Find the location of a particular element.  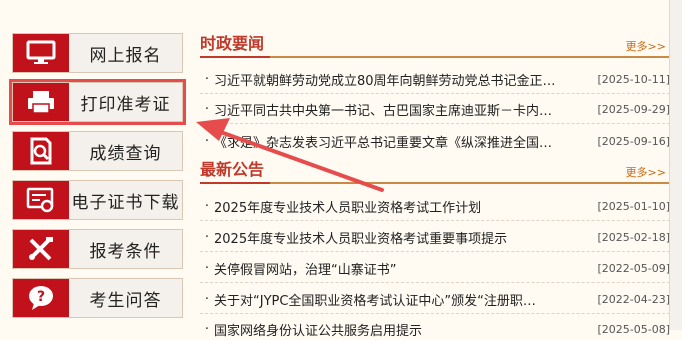

news-item-date: [2025-09-16] is located at coordinates (633, 141).